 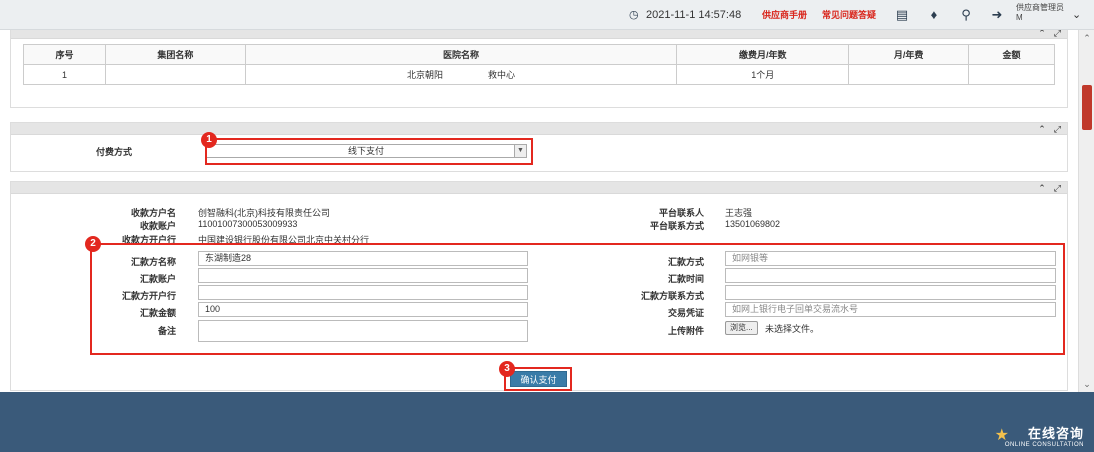 What do you see at coordinates (681, 213) in the screenshot?
I see `platform-contact-label: 平台联系人` at bounding box center [681, 213].